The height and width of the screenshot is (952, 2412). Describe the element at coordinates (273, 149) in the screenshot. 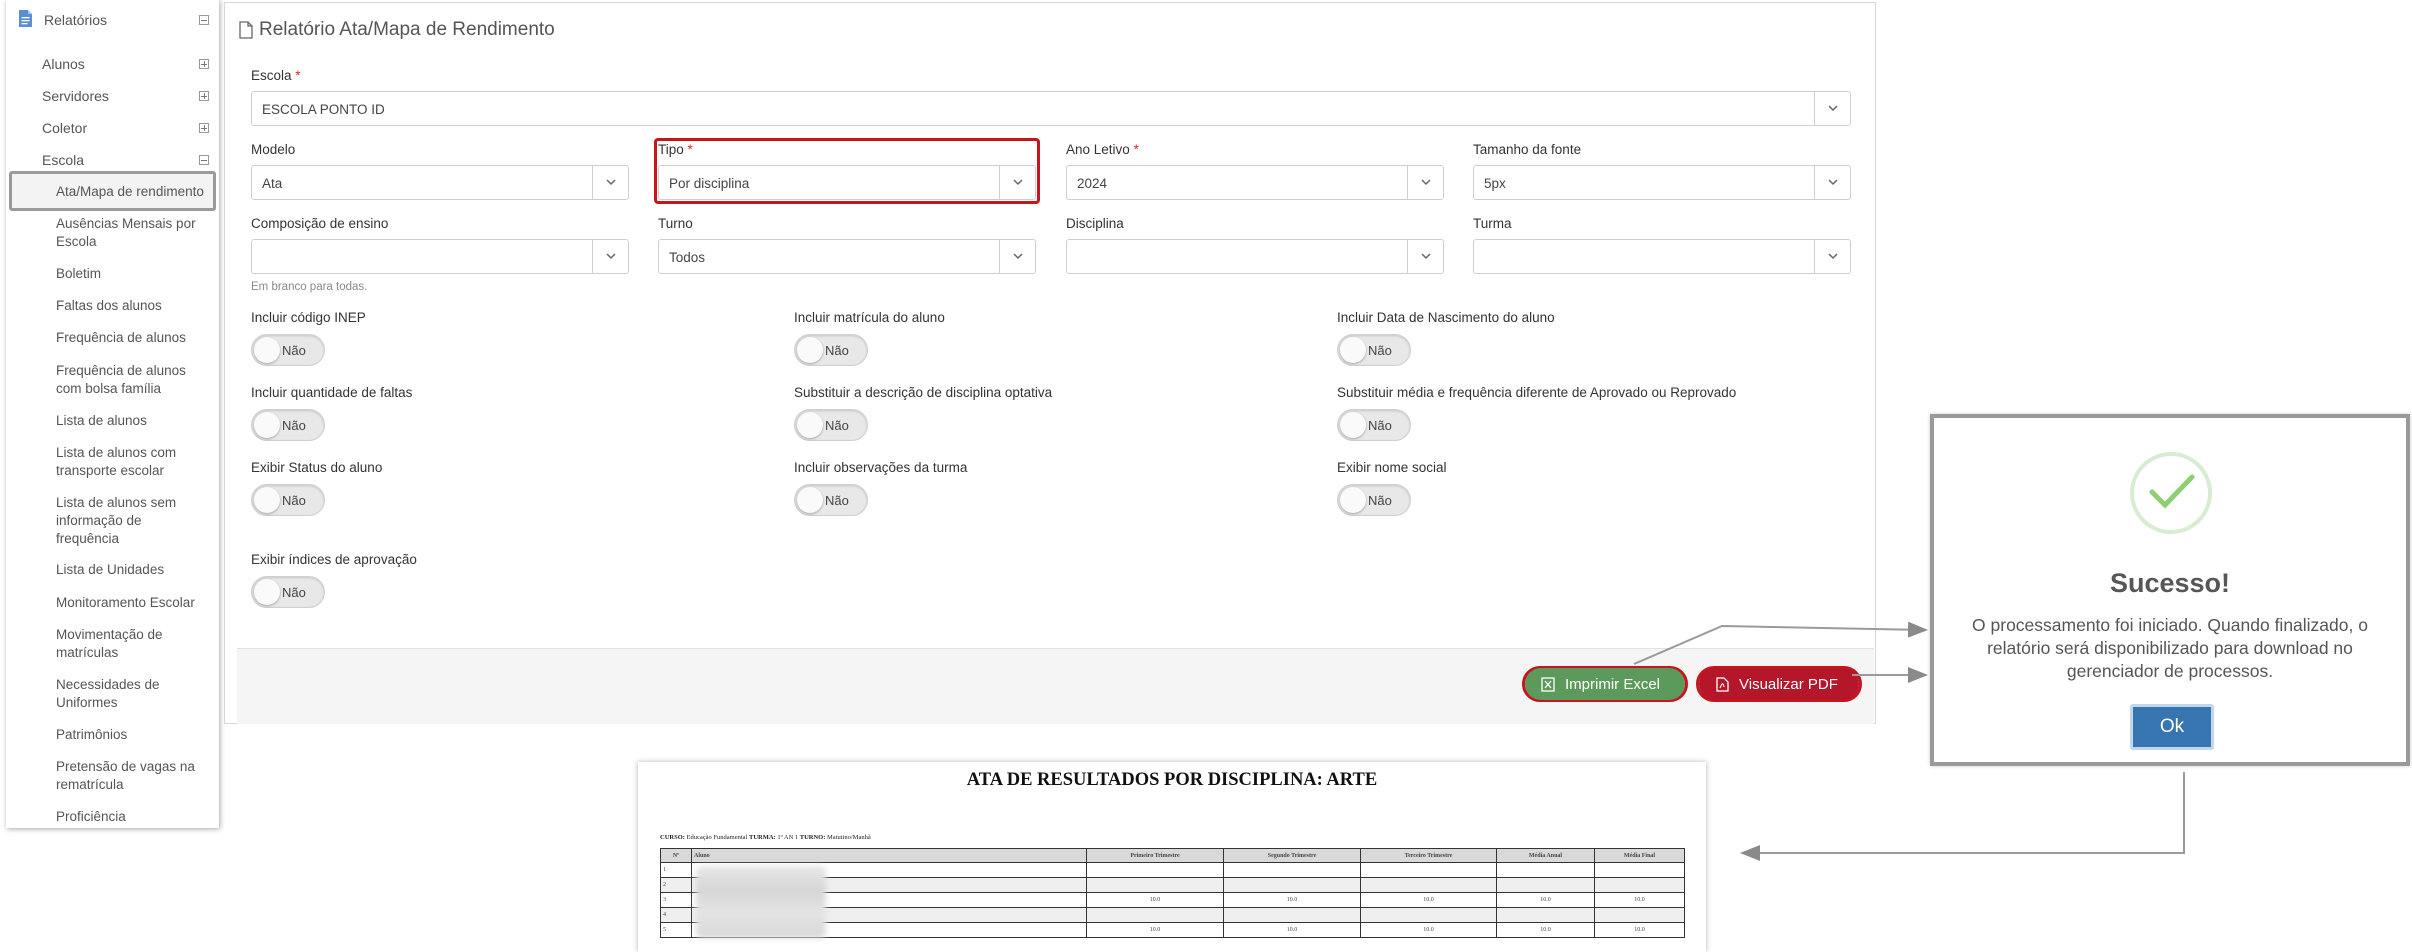

I see `modelo-label: Modelo` at that location.